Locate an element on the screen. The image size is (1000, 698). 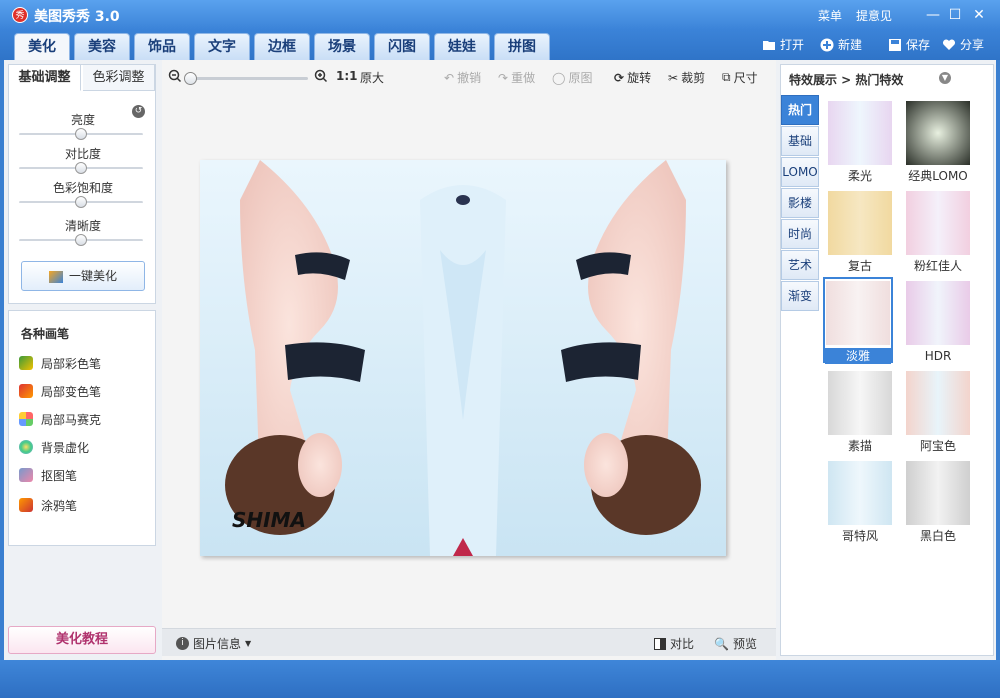
saturation-label: 色彩饱和度 is located at coordinates (82, 188).